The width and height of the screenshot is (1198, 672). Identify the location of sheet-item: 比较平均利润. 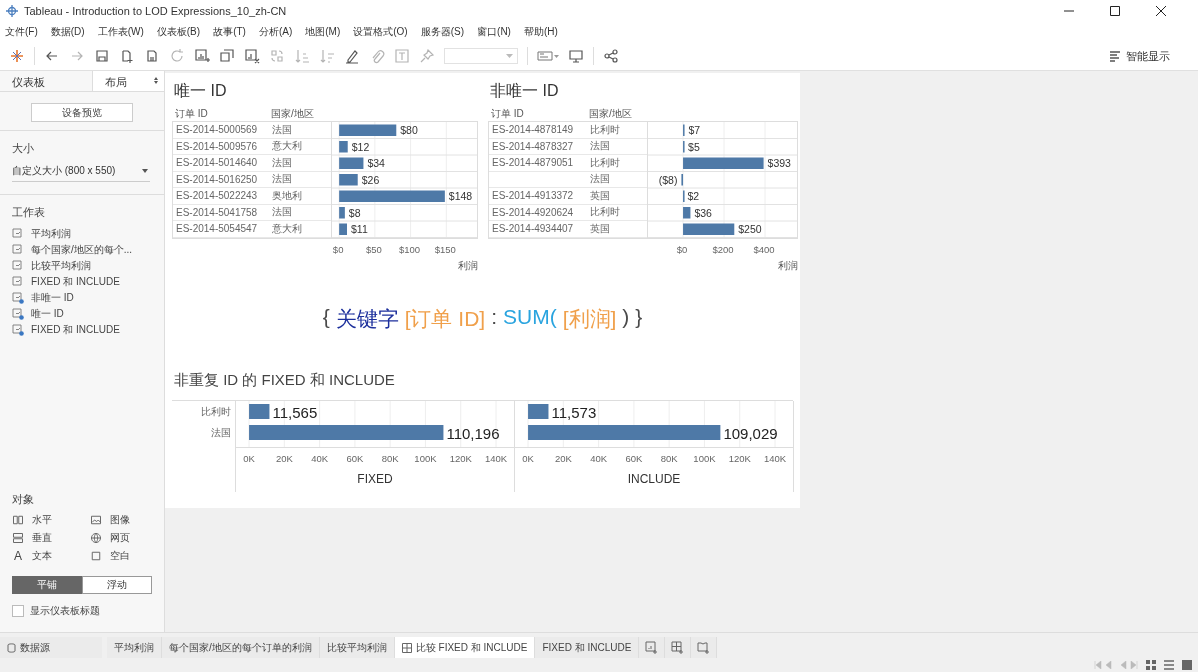
(82, 266).